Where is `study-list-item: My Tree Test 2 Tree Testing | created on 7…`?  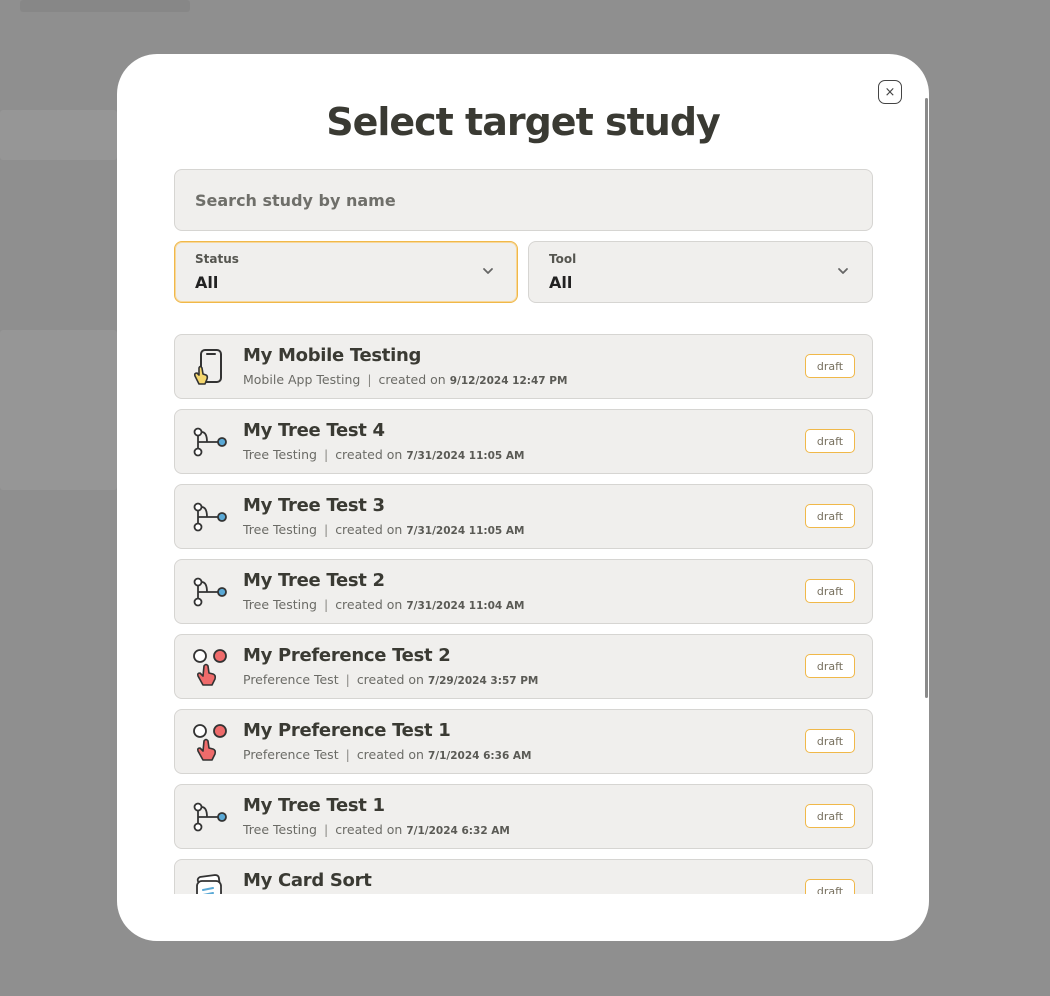
study-list-item: My Tree Test 2 Tree Testing | created on 7… is located at coordinates (523, 591).